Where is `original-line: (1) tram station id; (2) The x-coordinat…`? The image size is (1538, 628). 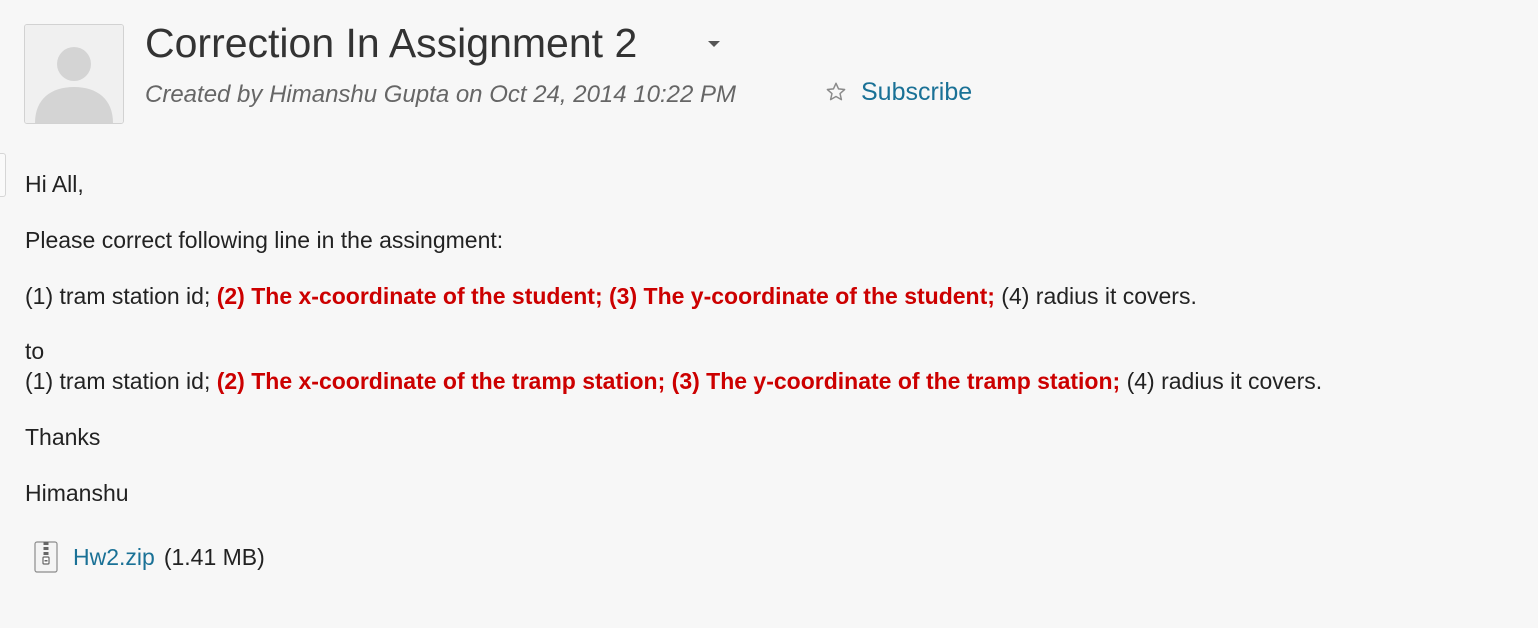
original-line: (1) tram station id; (2) The x-coordinat… is located at coordinates (611, 296).